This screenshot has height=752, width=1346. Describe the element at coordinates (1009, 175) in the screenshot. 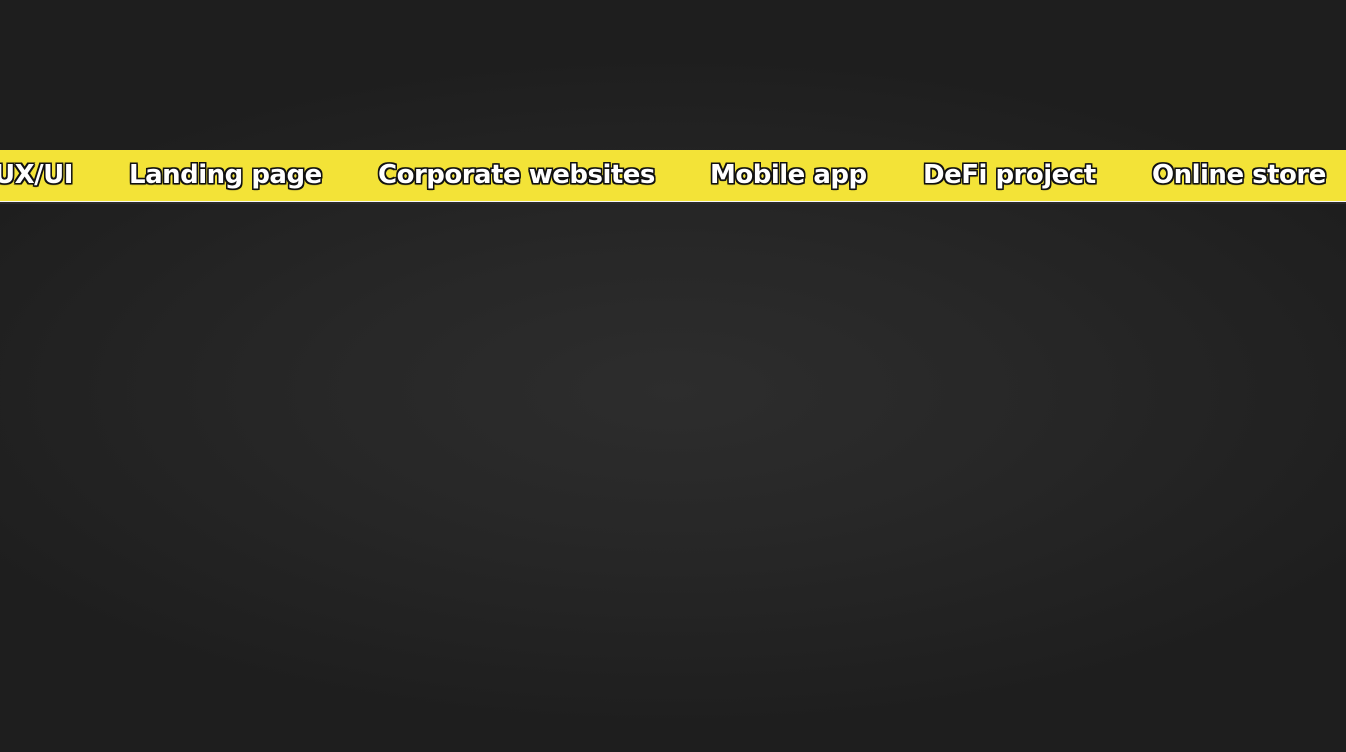

I see `ticker-item-defi-project: DeFi project` at that location.